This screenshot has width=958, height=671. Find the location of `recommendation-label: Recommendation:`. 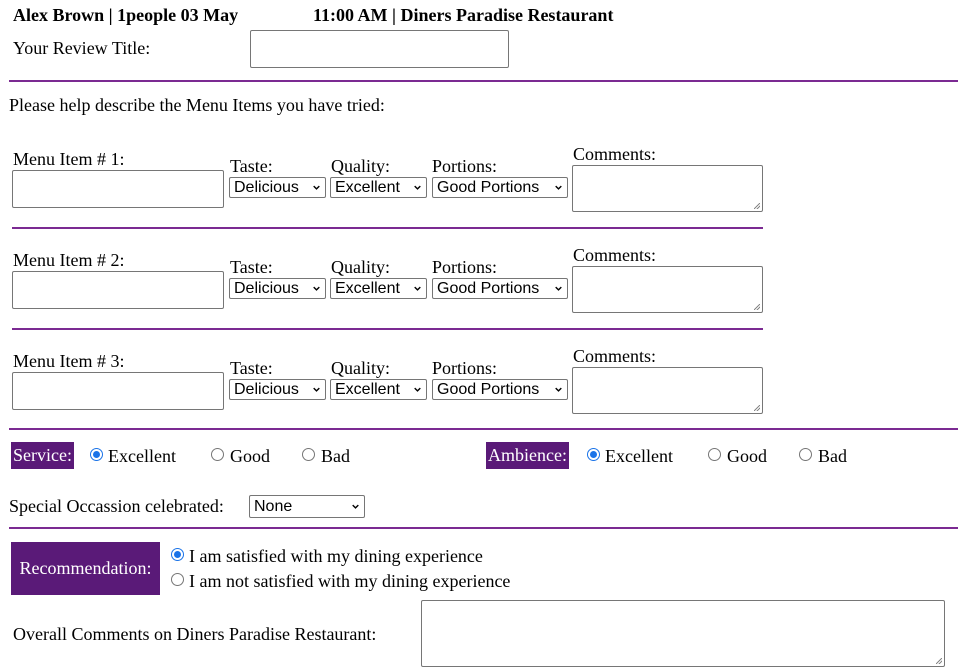

recommendation-label: Recommendation: is located at coordinates (85, 568).